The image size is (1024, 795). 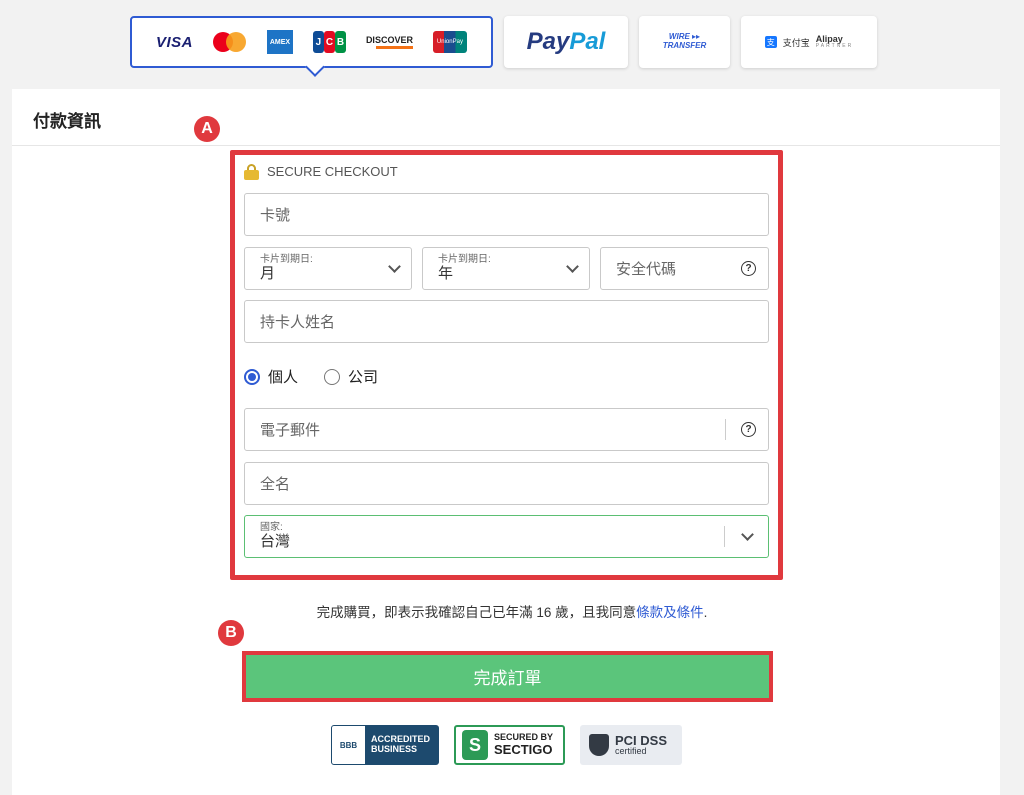 What do you see at coordinates (348, 745) in the screenshot?
I see `bbb-logo-icon: BBB` at bounding box center [348, 745].